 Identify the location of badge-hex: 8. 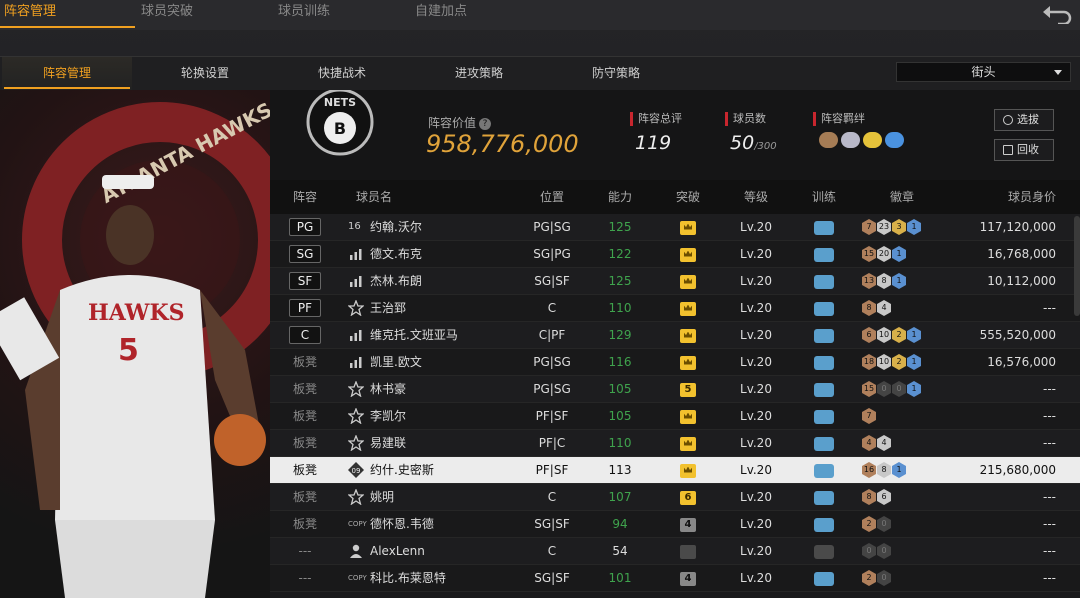
(869, 497).